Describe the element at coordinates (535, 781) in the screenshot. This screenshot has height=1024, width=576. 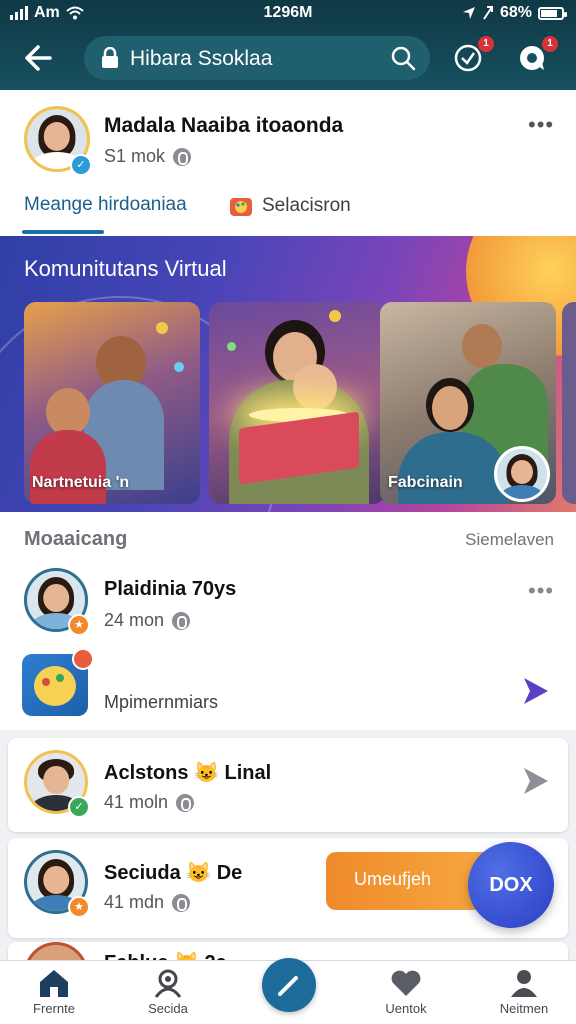
I see `post-2-play-icon` at that location.